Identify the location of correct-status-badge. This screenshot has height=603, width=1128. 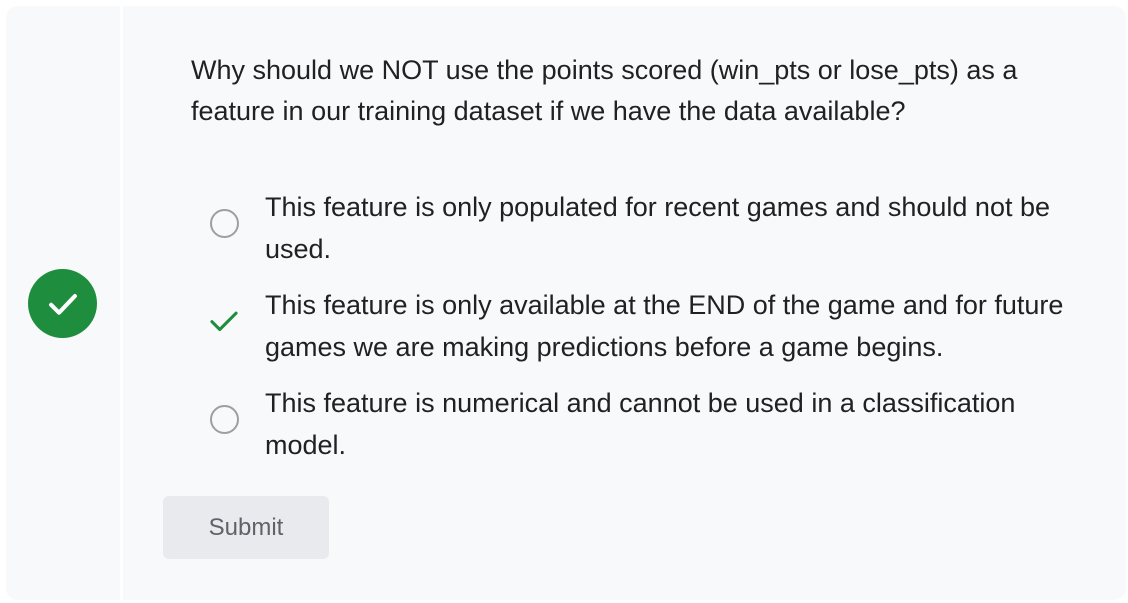
(62, 303).